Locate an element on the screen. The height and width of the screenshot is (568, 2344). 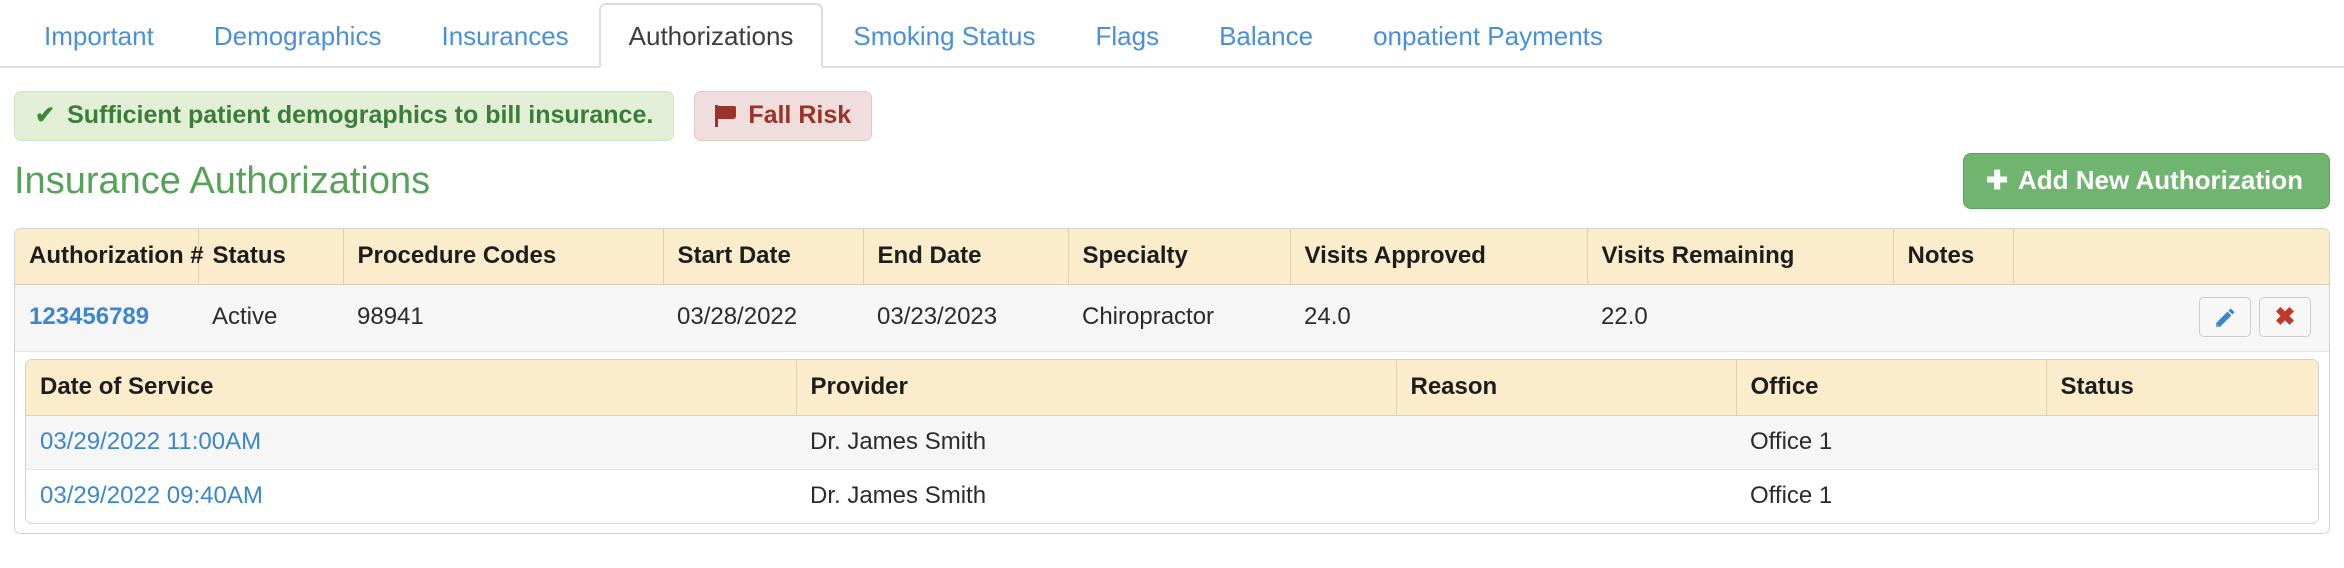
tab-demographics: Demographics is located at coordinates (298, 35).